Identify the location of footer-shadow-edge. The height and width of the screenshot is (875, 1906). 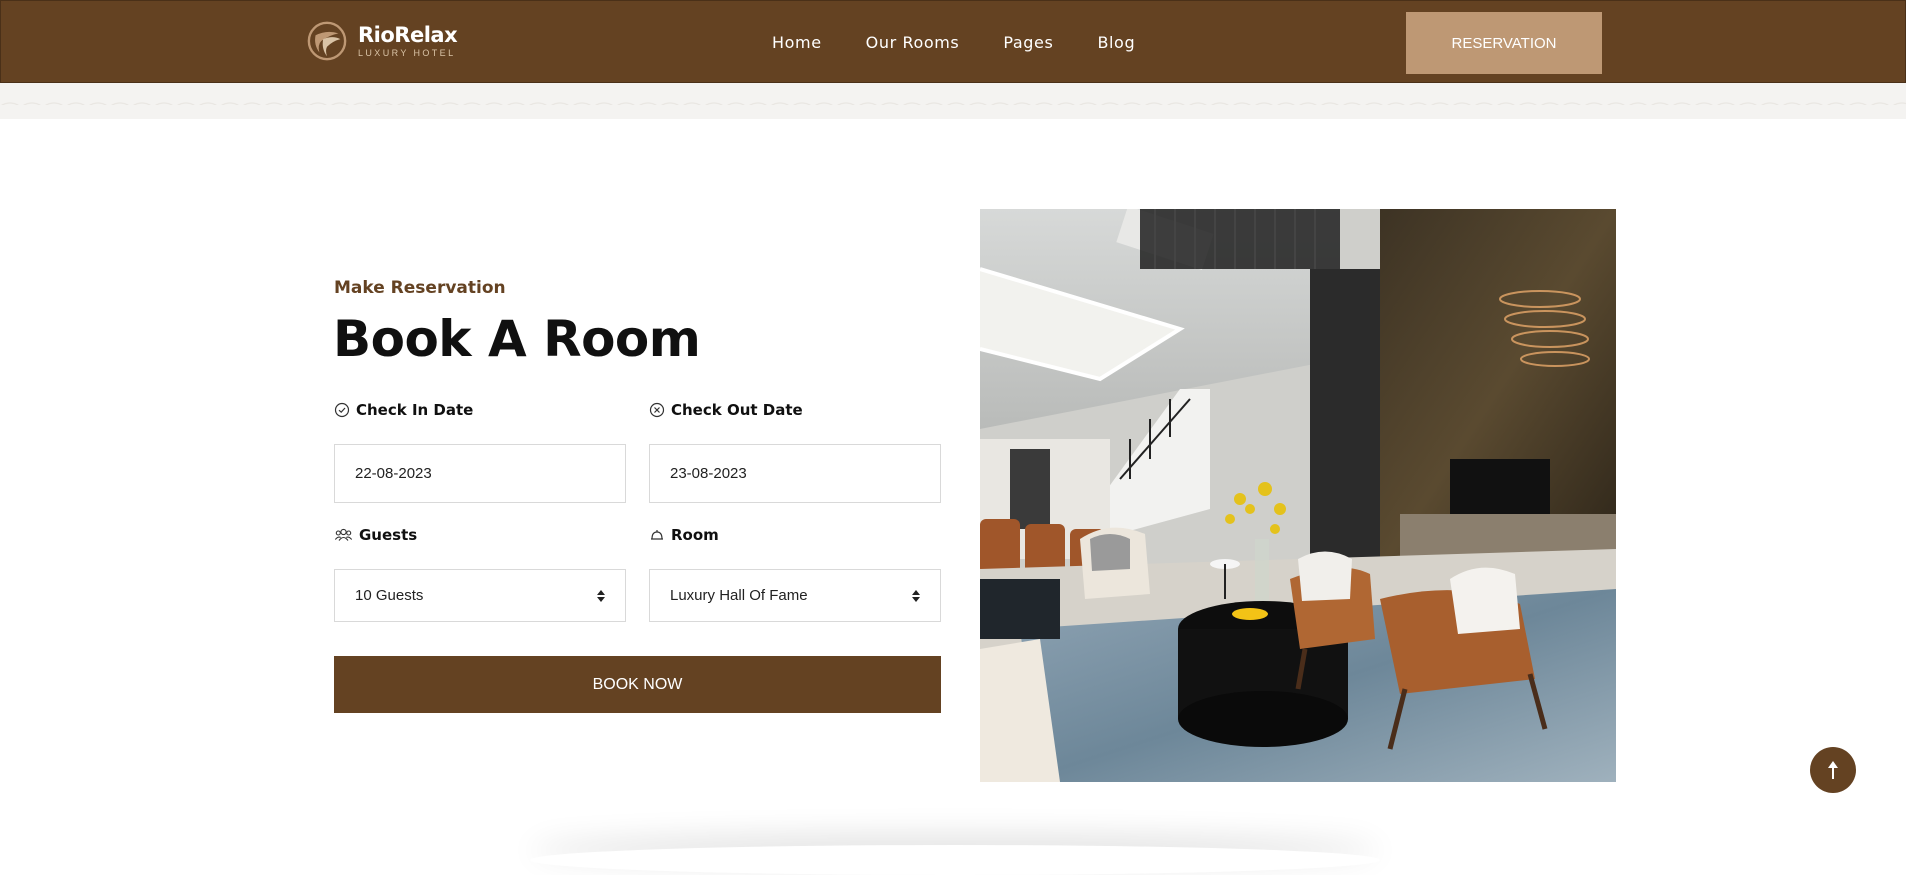
(955, 860).